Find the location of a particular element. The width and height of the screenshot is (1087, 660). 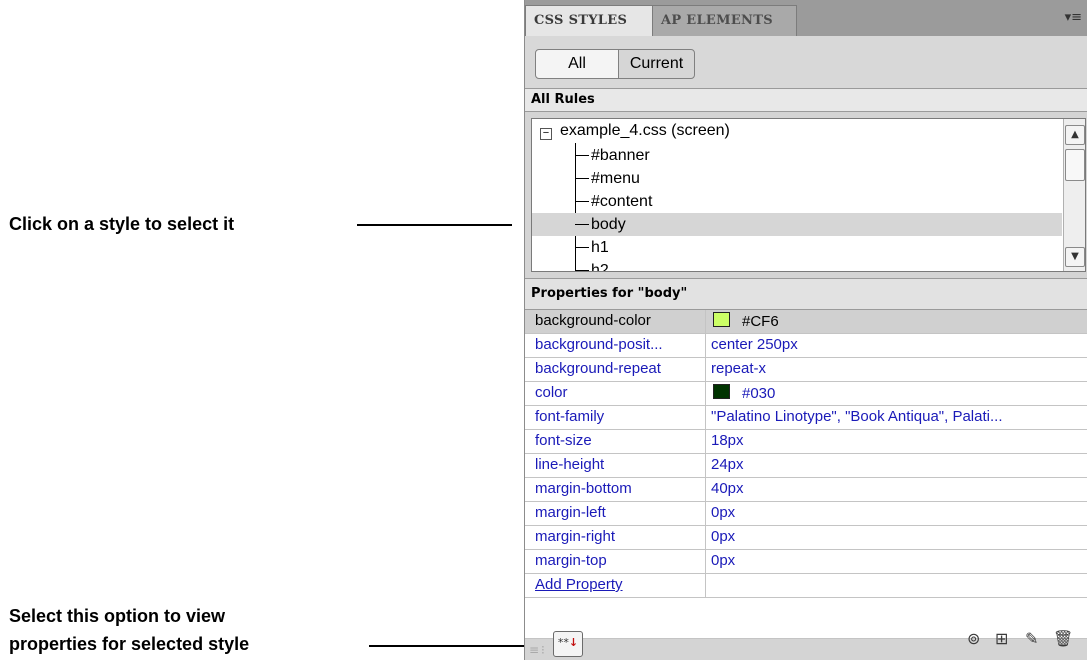

annotation-select-option-line2: properties for selected style is located at coordinates (129, 644).